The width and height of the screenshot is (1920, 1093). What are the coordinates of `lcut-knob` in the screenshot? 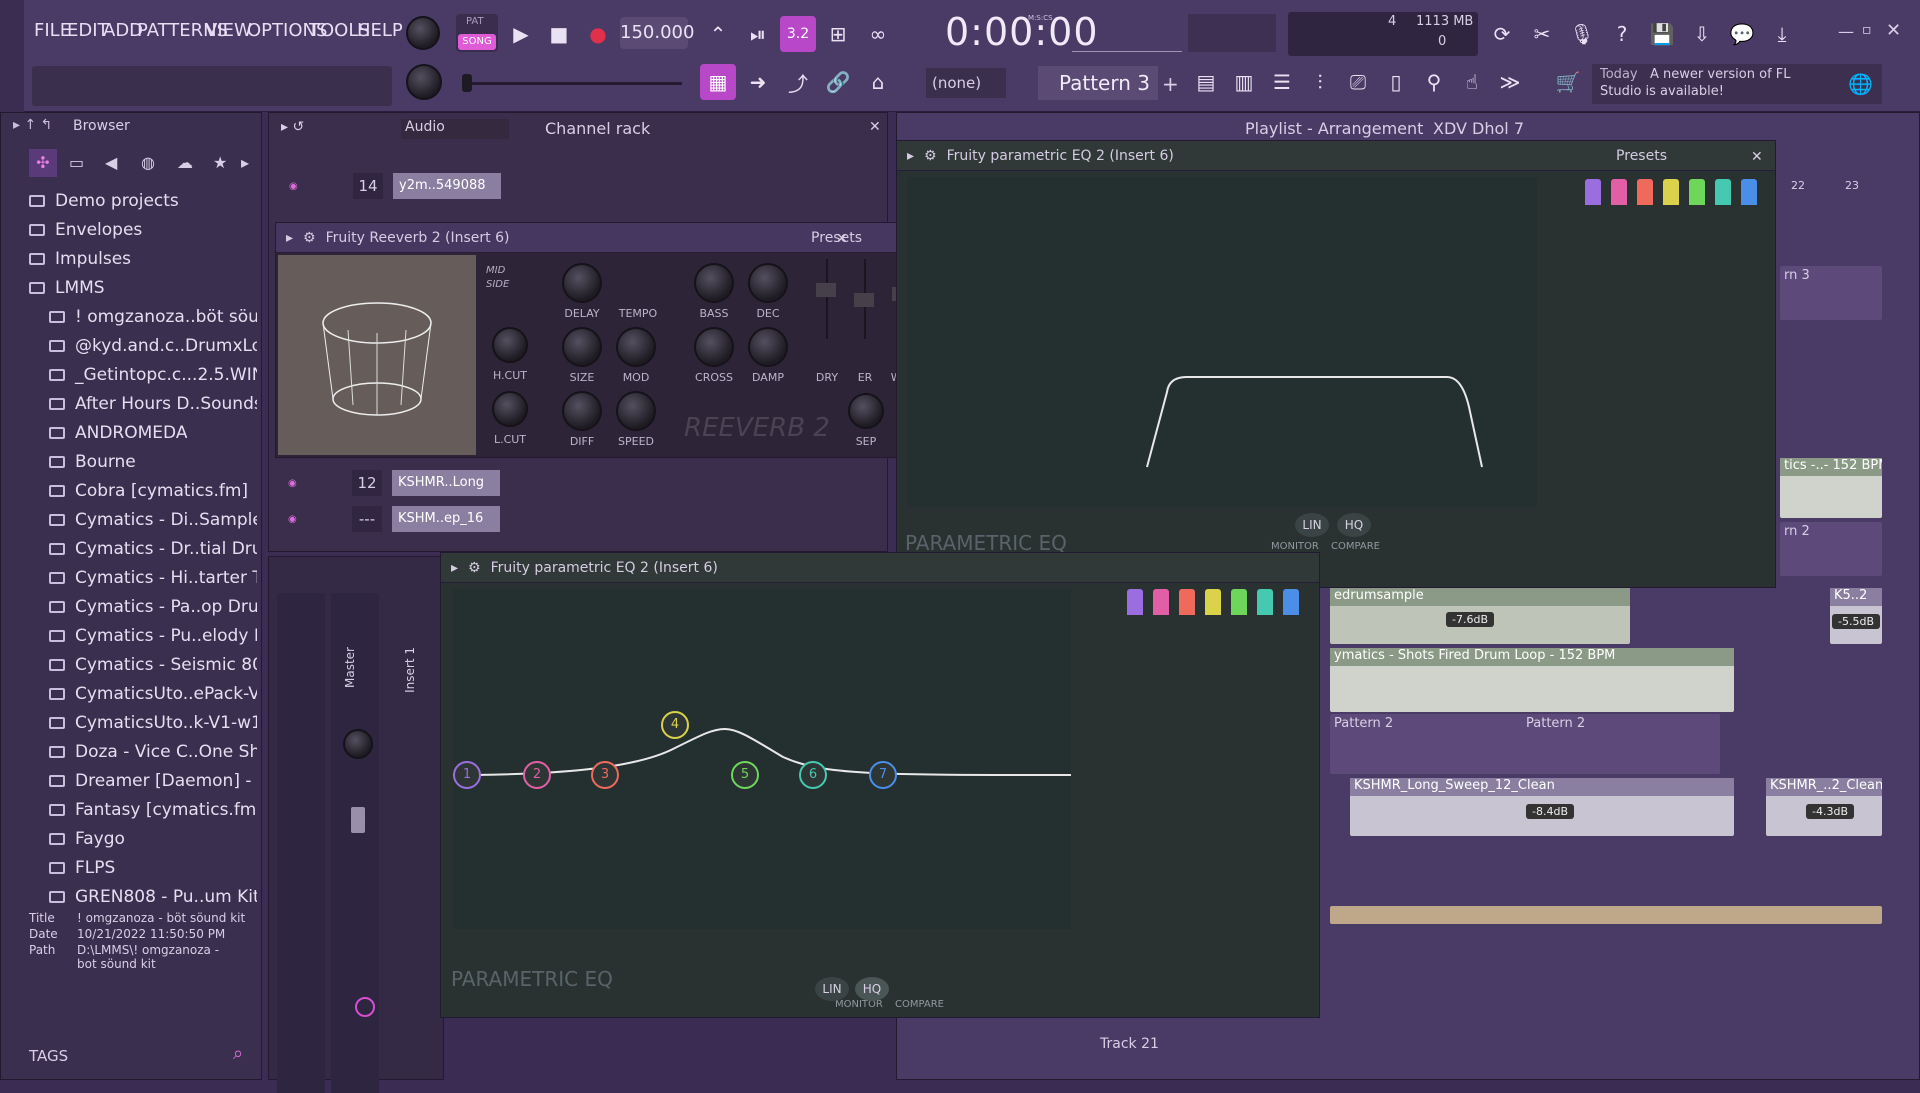 It's located at (510, 409).